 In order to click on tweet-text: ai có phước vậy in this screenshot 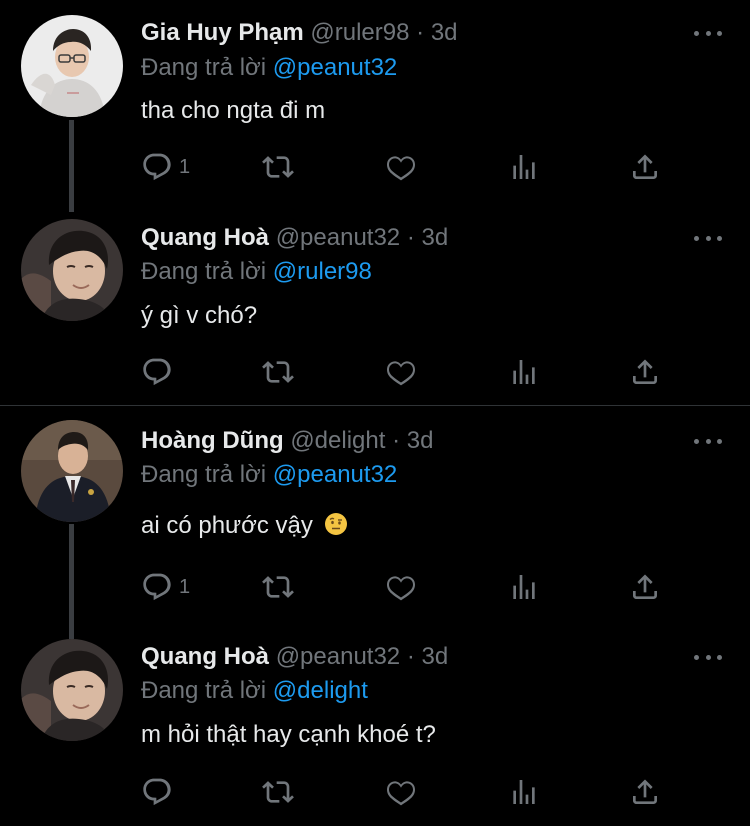, I will do `click(227, 525)`.